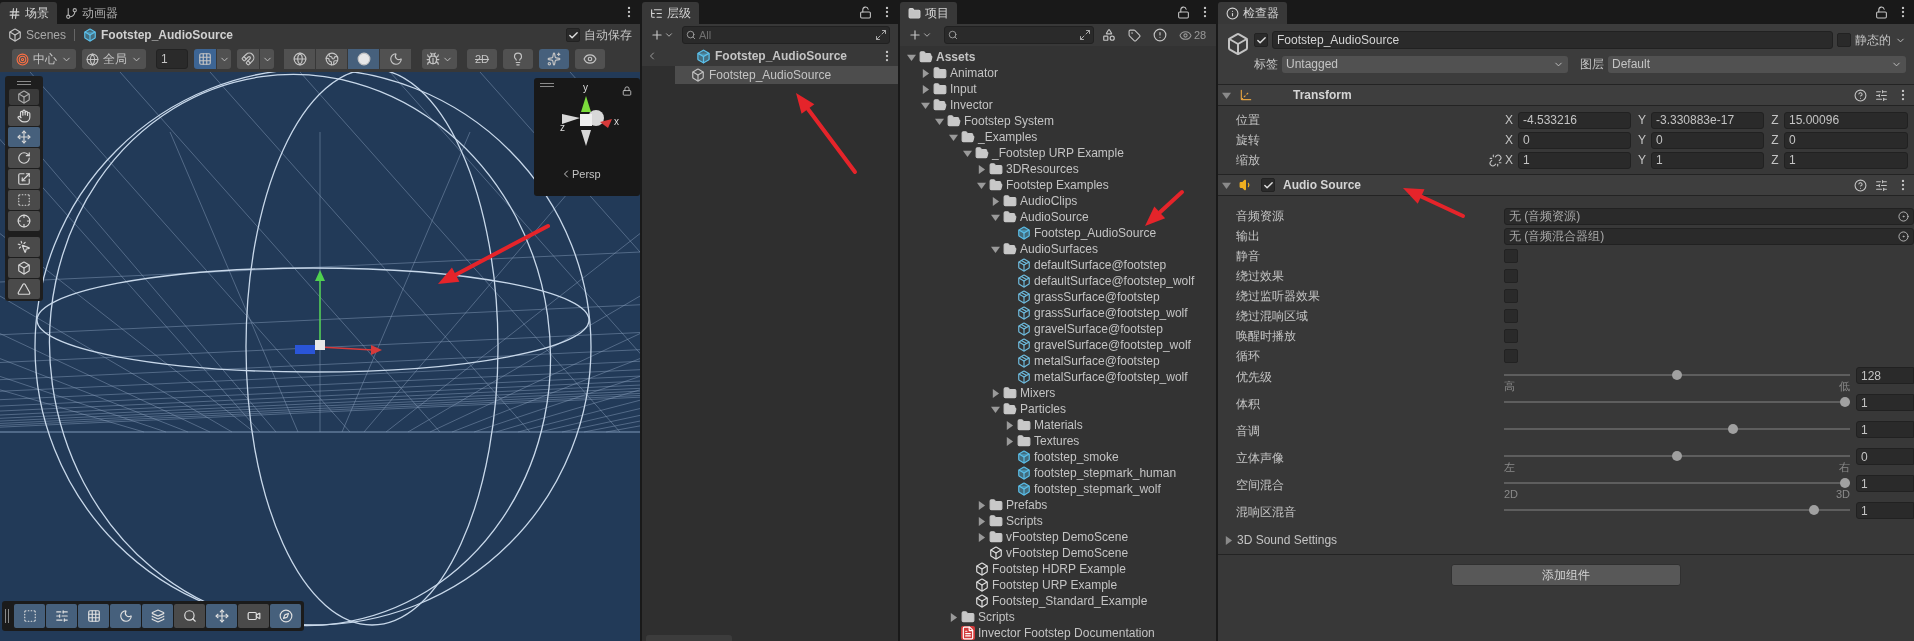 The height and width of the screenshot is (641, 1914). I want to click on project-tree-item: AudioSurfaces, so click(1058, 249).